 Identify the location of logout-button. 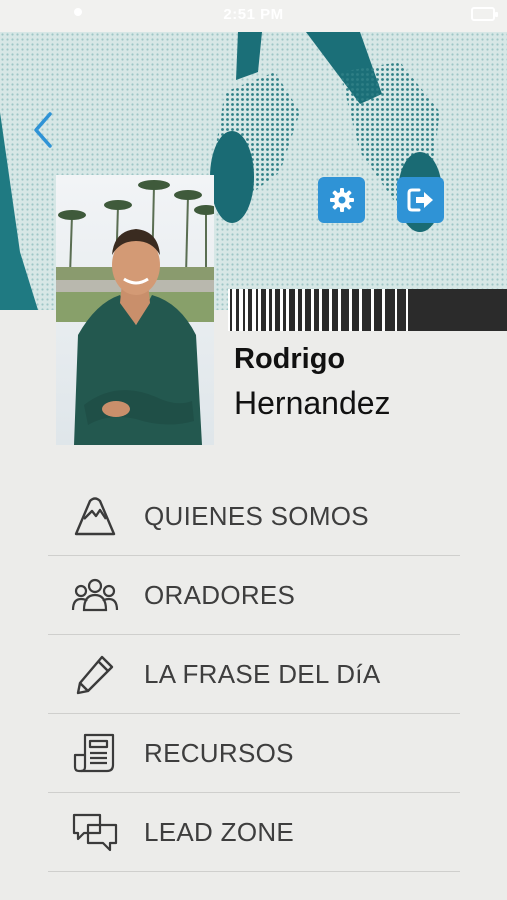
(420, 200).